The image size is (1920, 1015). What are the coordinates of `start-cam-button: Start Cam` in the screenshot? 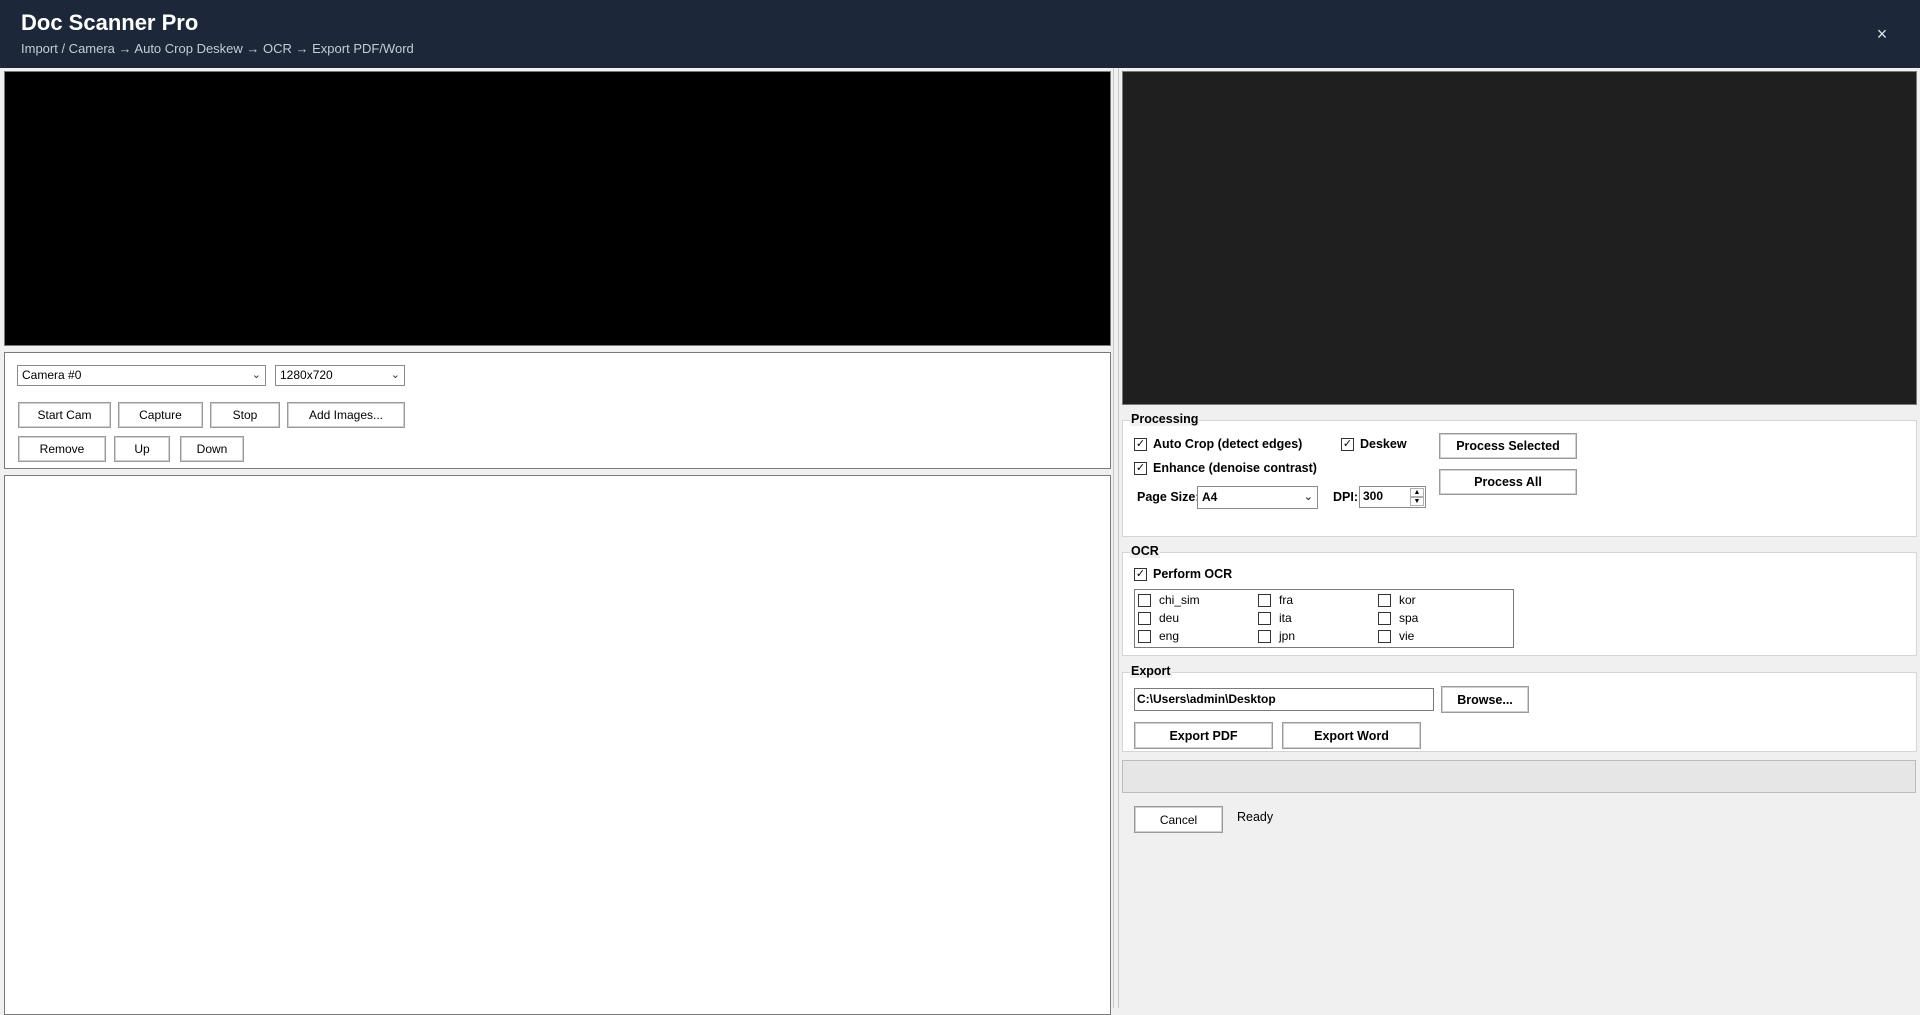 It's located at (64, 415).